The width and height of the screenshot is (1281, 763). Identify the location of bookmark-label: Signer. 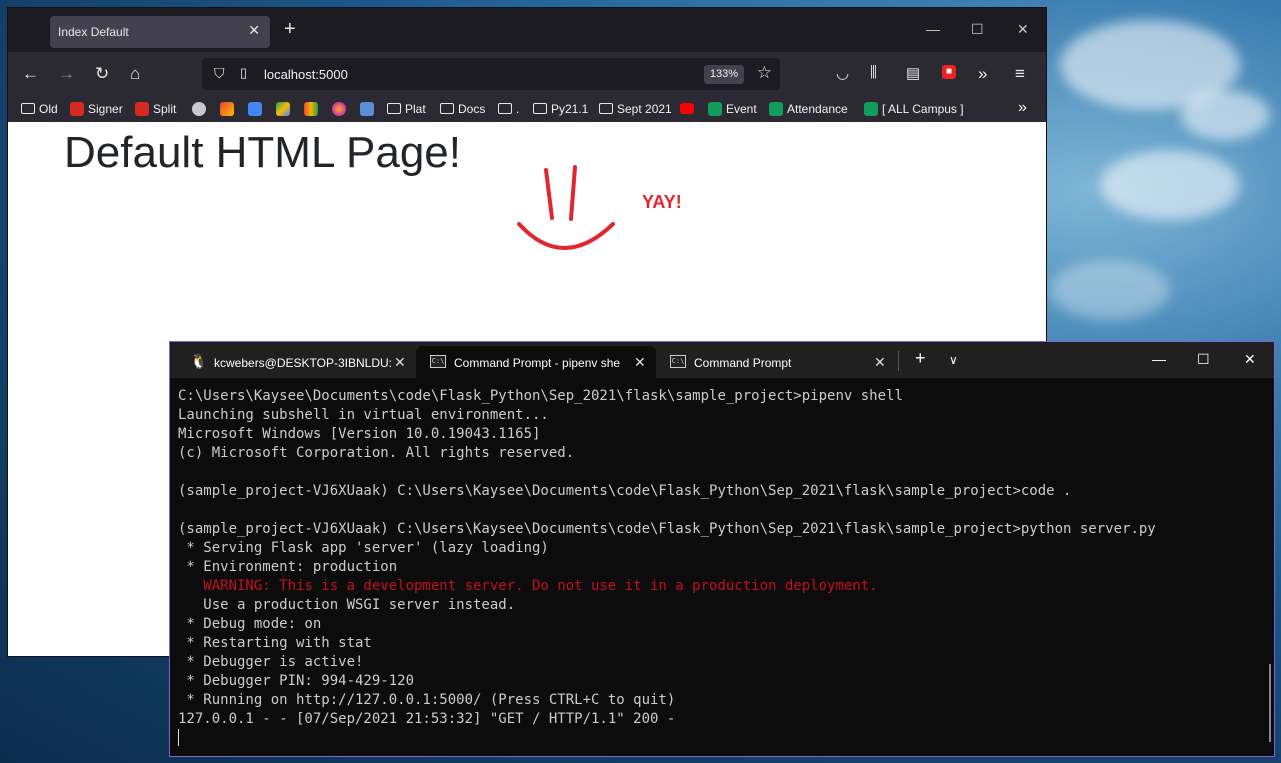
(105, 109).